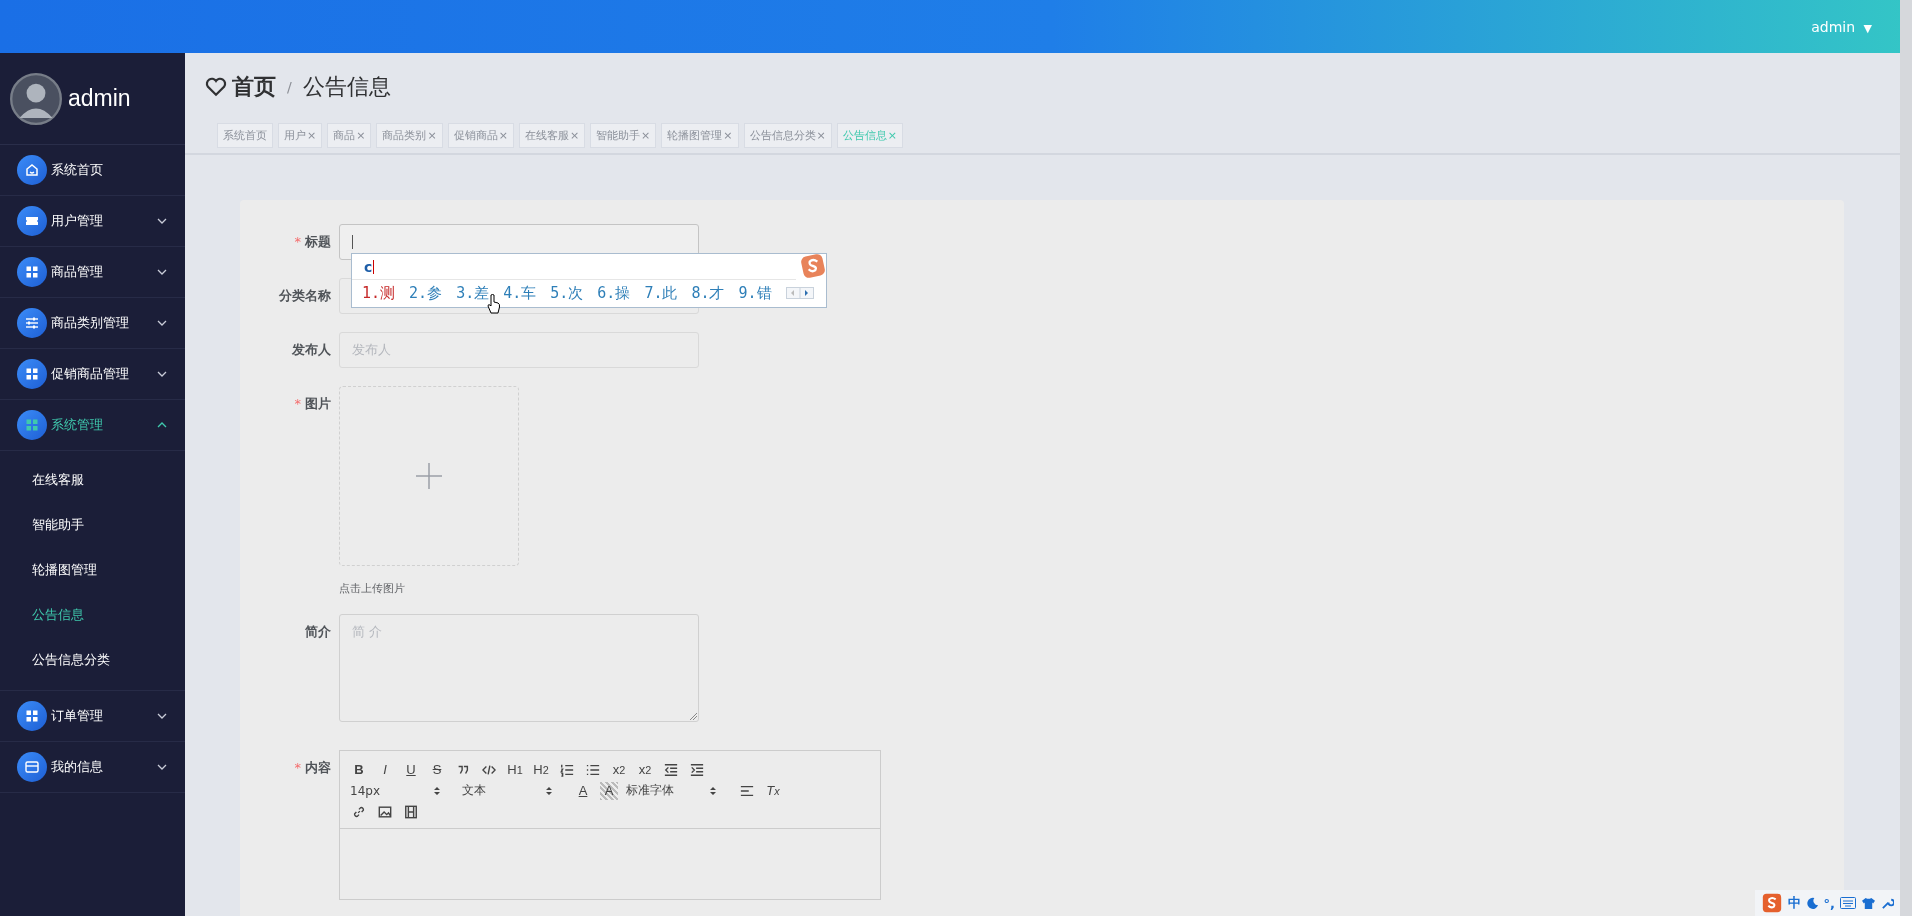  Describe the element at coordinates (346, 87) in the screenshot. I see `breadcrumb-current: 公告信息` at that location.